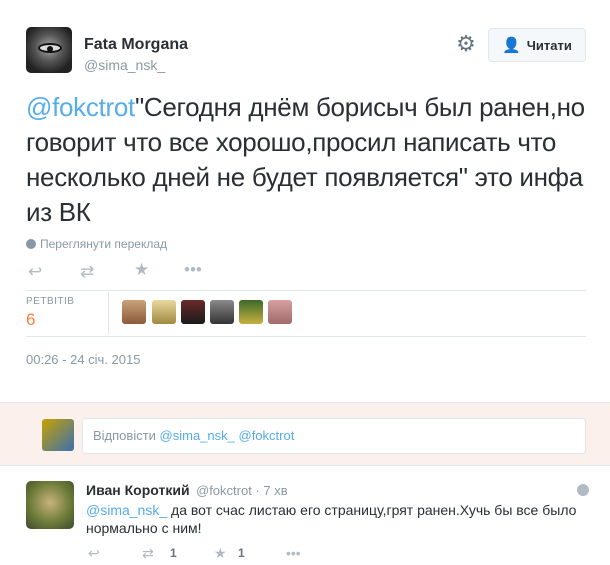 The image size is (610, 565). I want to click on author-avatar, so click(49, 50).